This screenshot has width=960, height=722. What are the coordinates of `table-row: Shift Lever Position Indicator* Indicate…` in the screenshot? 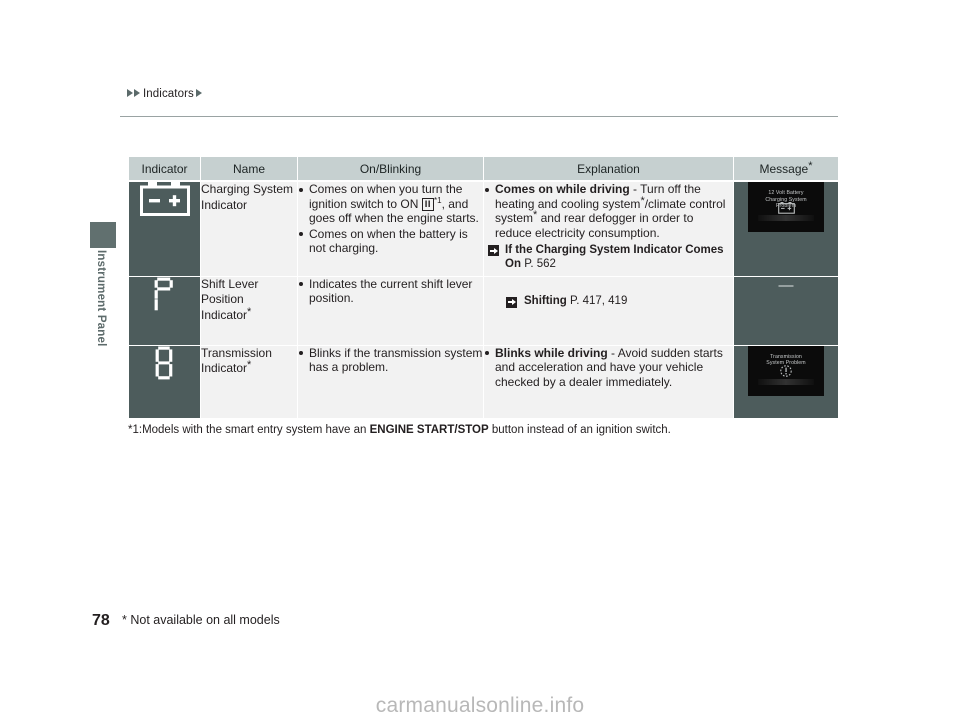 It's located at (483, 310).